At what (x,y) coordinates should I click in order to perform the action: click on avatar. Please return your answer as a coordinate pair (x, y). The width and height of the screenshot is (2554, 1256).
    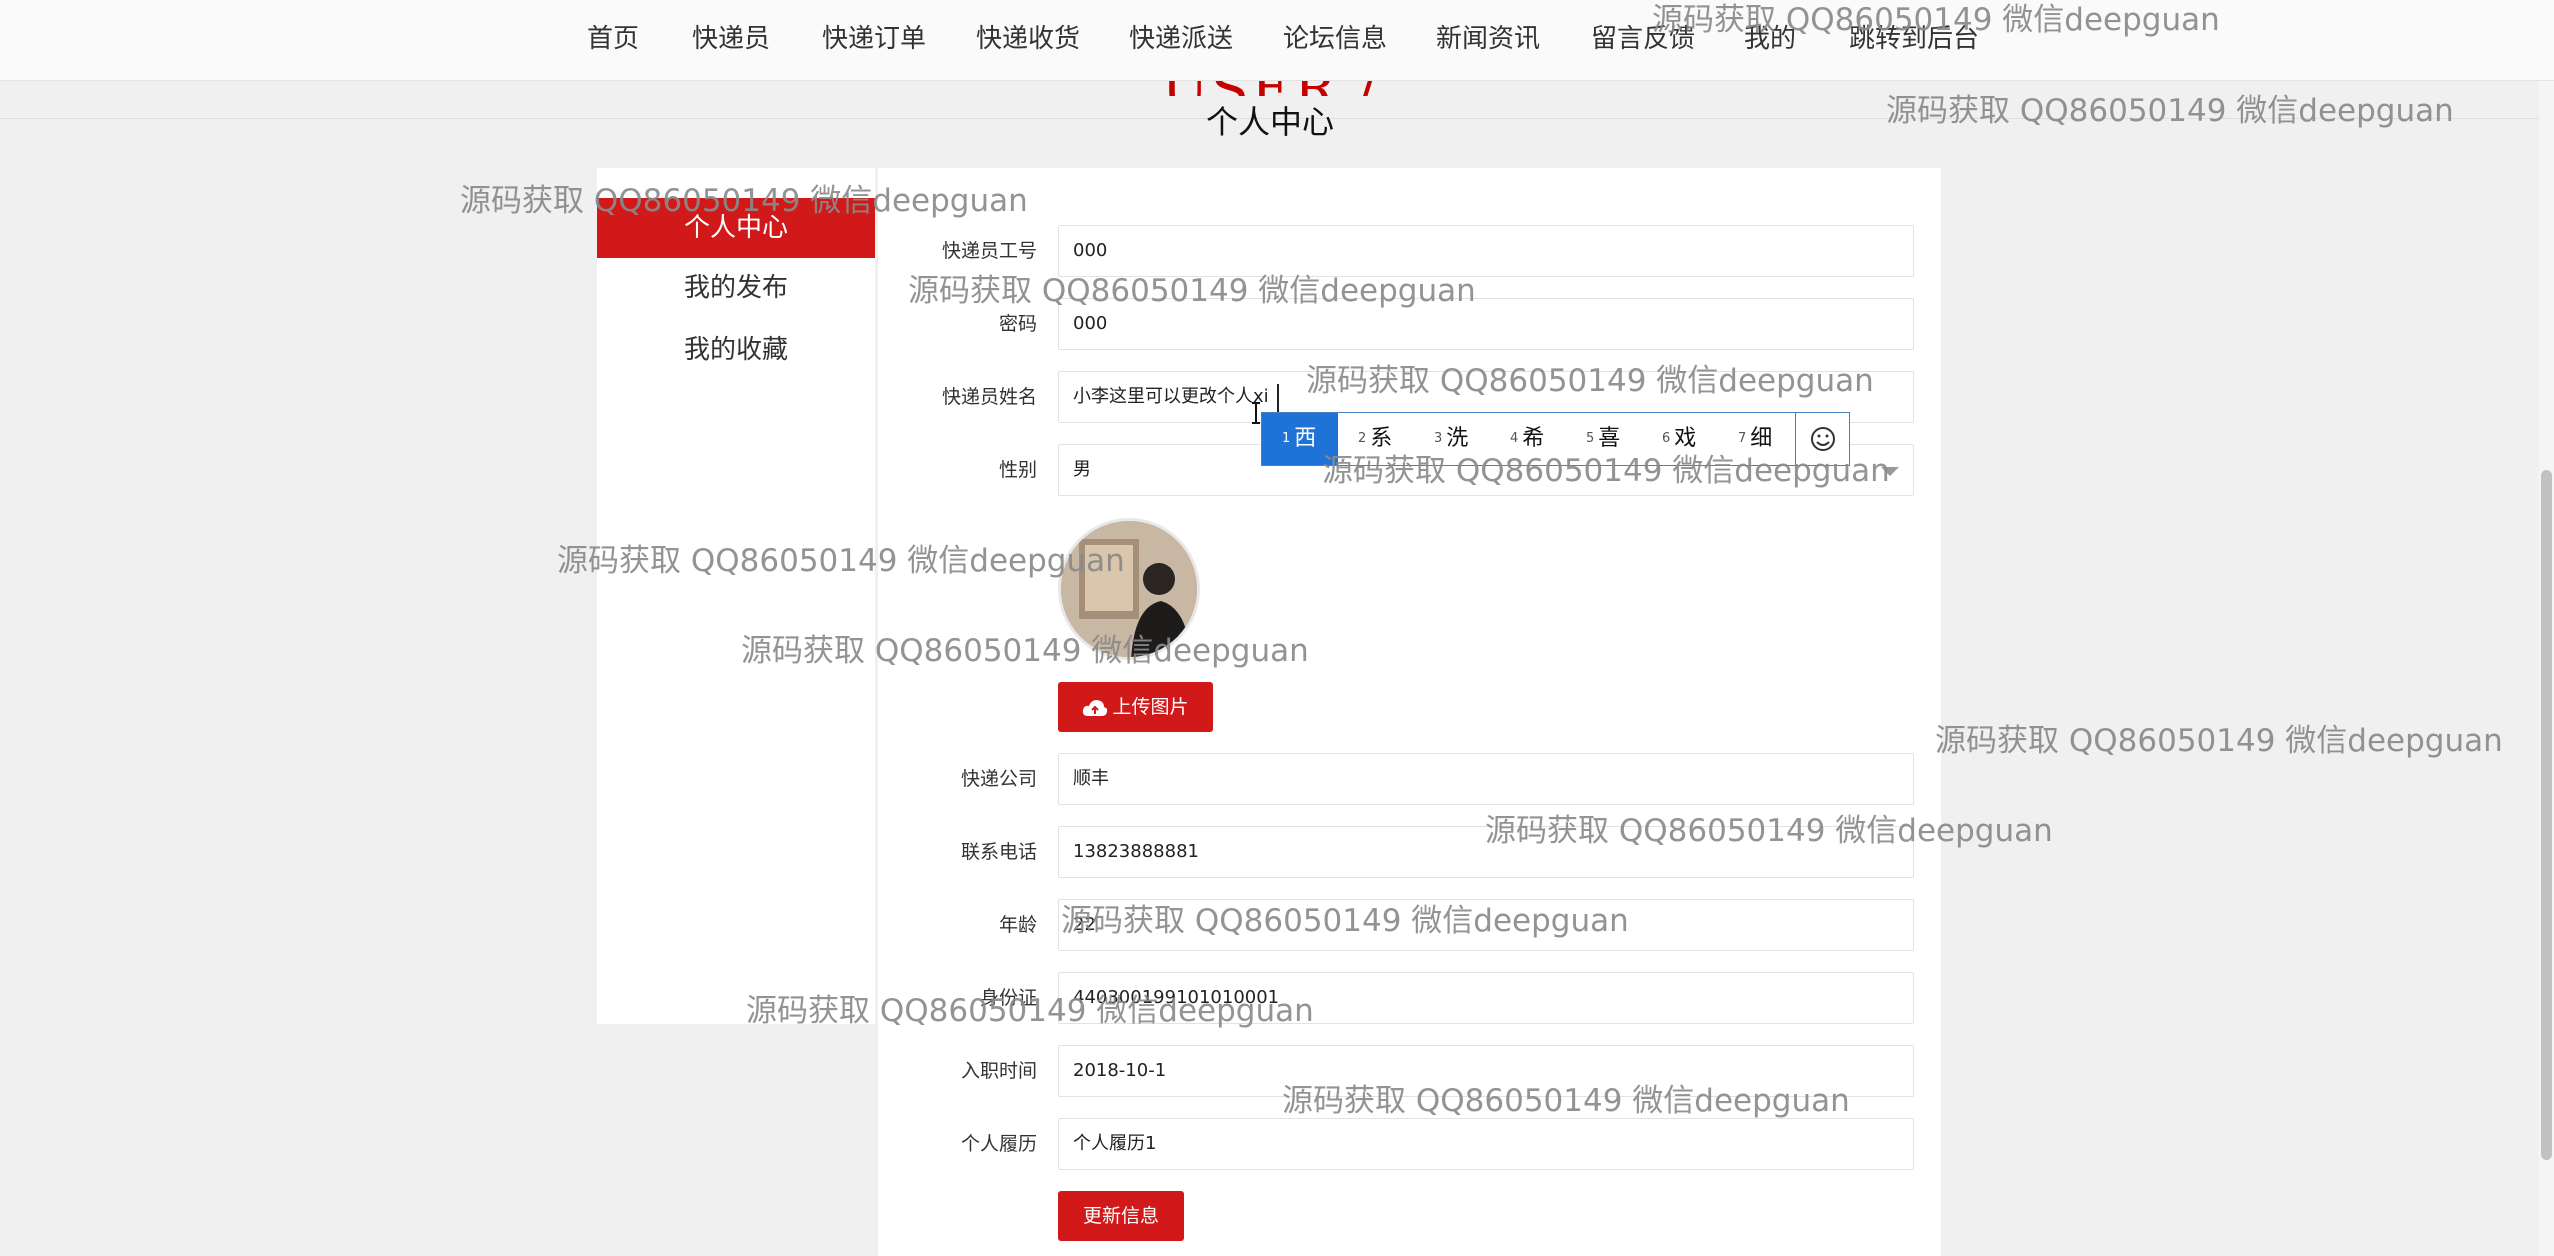
    Looking at the image, I should click on (1129, 589).